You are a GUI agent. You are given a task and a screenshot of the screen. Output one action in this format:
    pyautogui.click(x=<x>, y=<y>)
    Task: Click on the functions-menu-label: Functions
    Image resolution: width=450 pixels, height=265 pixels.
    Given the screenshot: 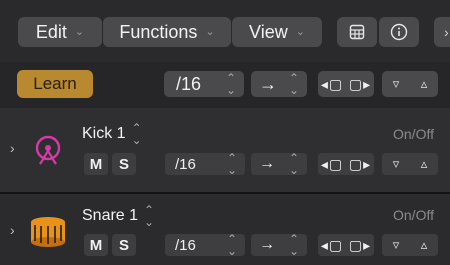 What is the action you would take?
    pyautogui.click(x=158, y=31)
    